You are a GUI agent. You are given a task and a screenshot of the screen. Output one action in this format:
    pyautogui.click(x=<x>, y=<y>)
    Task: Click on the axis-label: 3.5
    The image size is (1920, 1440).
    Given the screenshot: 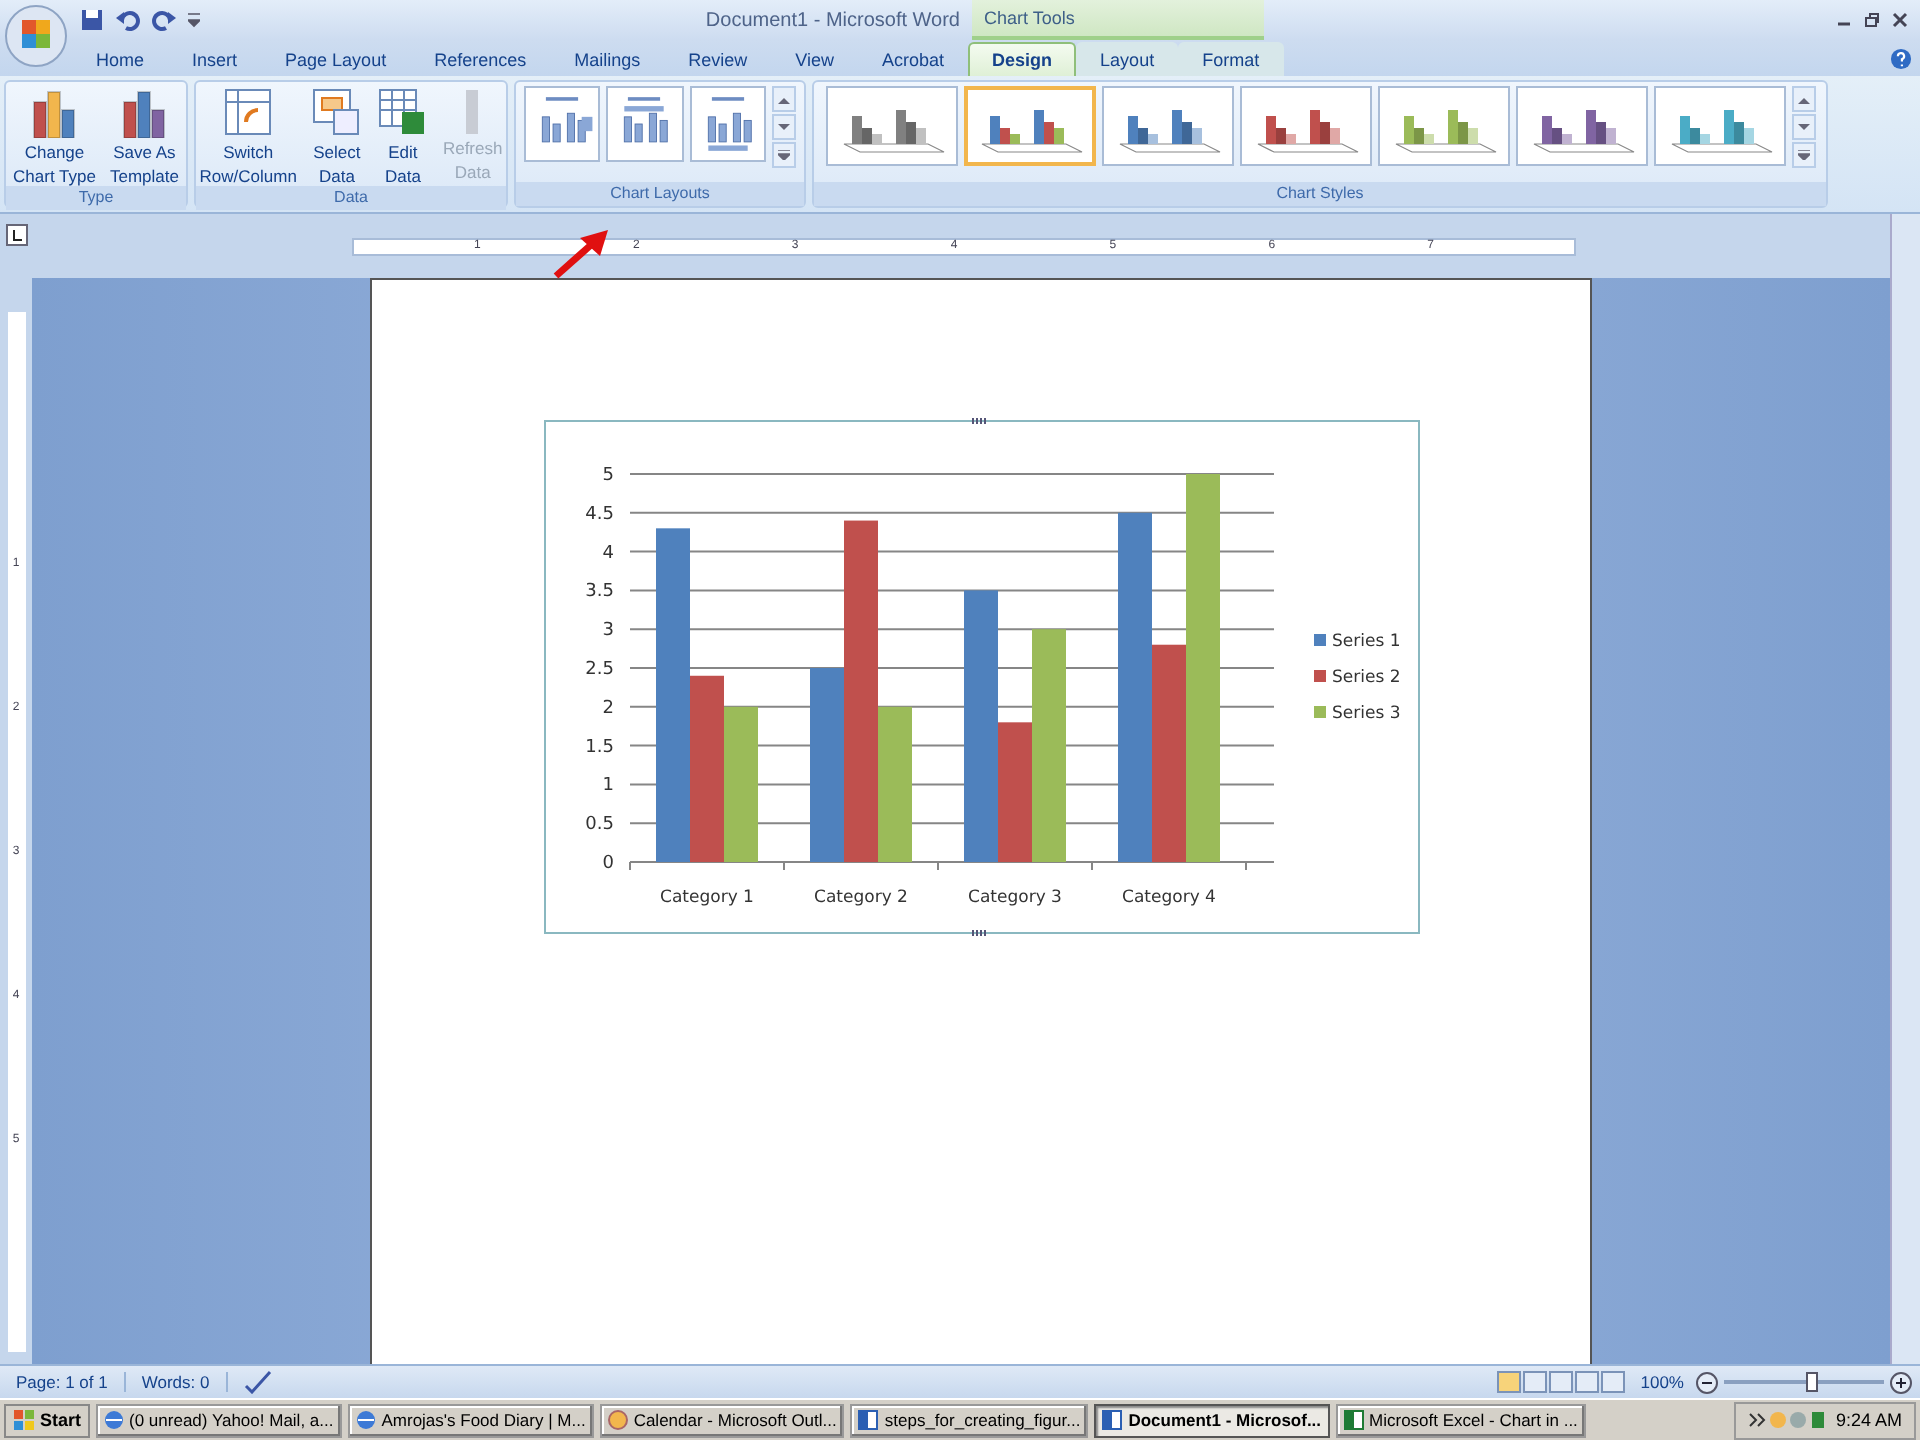 What is the action you would take?
    pyautogui.click(x=598, y=592)
    